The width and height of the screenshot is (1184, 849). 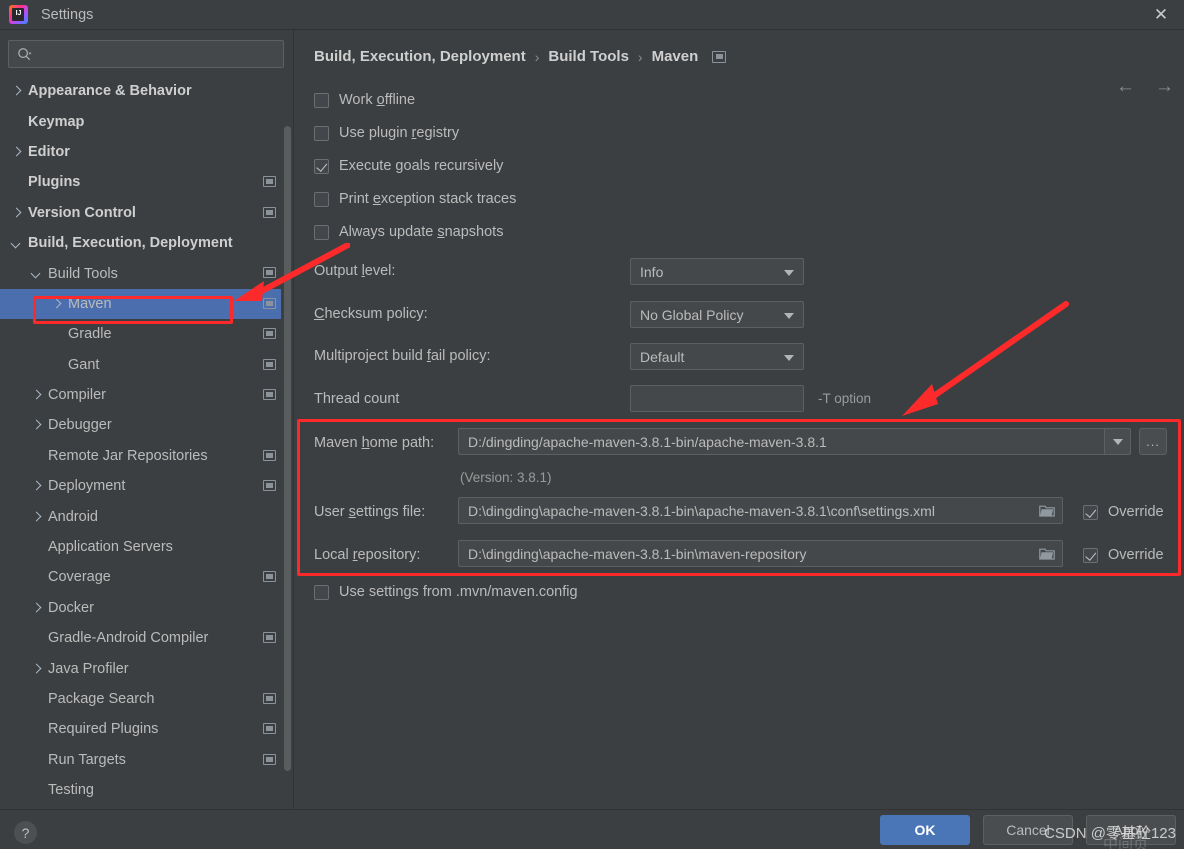 I want to click on output-level-select: Info, so click(x=717, y=271).